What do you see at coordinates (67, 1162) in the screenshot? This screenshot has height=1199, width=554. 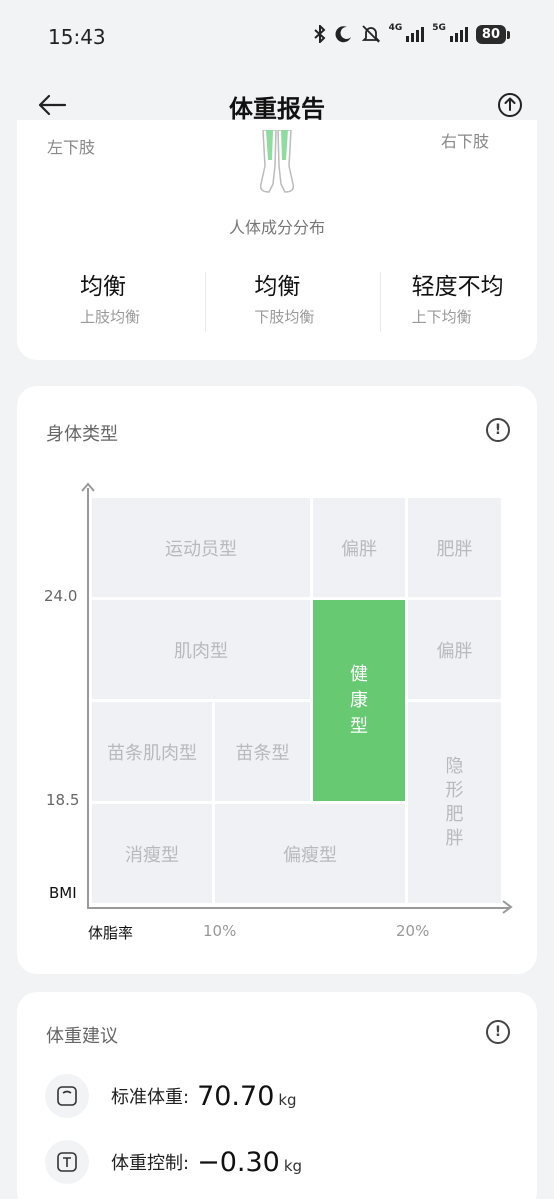 I see `weight-control-icon` at bounding box center [67, 1162].